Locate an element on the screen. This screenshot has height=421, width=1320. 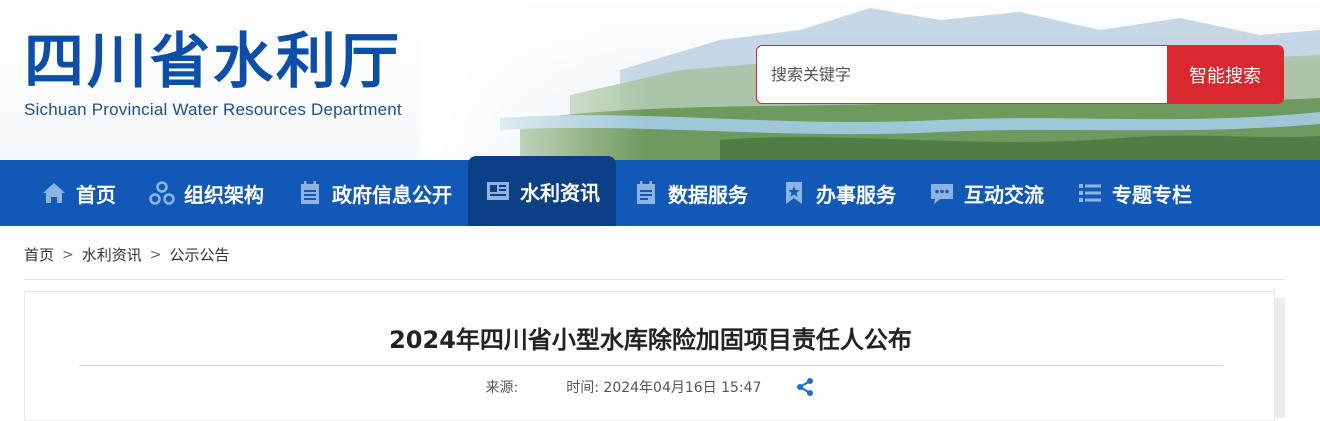
chat-icon is located at coordinates (942, 193).